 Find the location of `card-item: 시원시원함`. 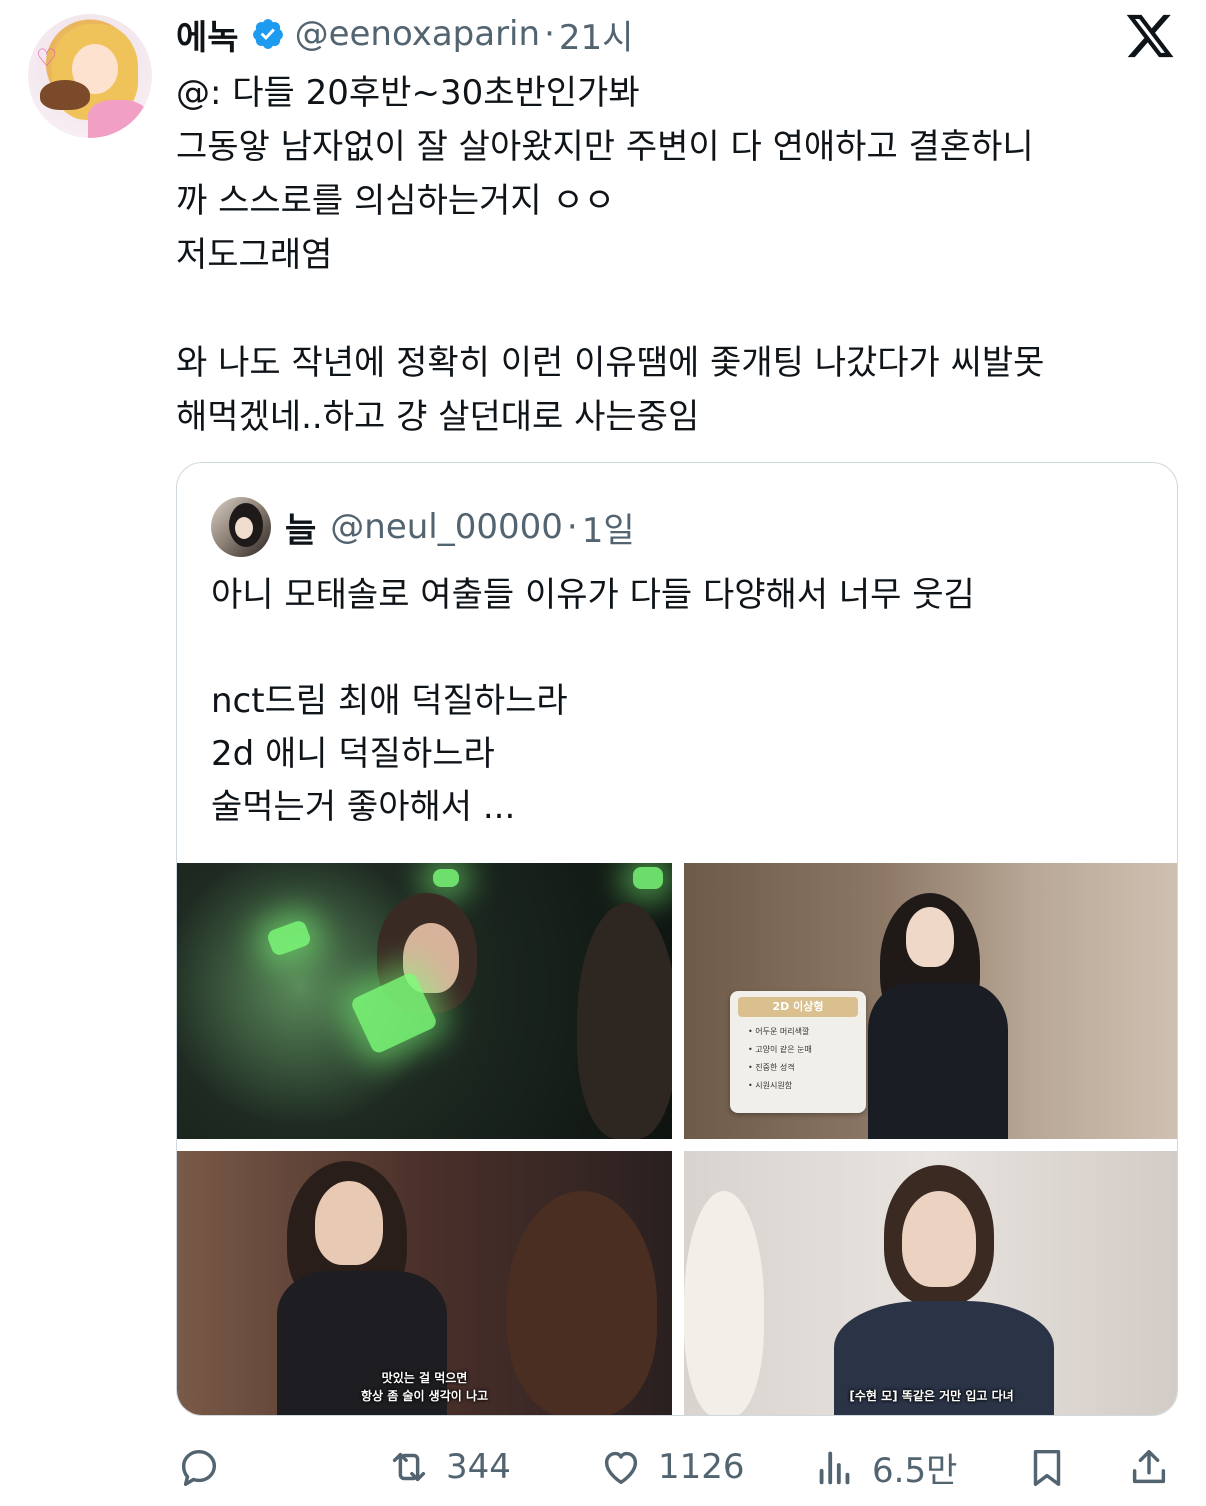

card-item: 시원시원함 is located at coordinates (780, 1086).